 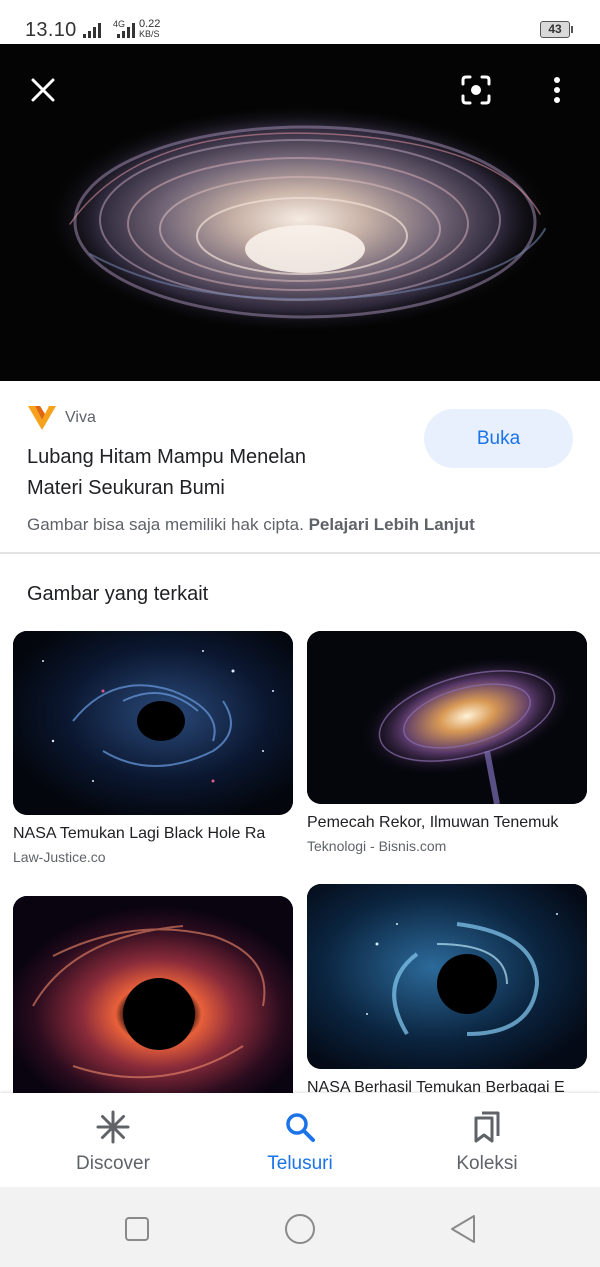 I want to click on source-name: Viva, so click(x=80, y=417).